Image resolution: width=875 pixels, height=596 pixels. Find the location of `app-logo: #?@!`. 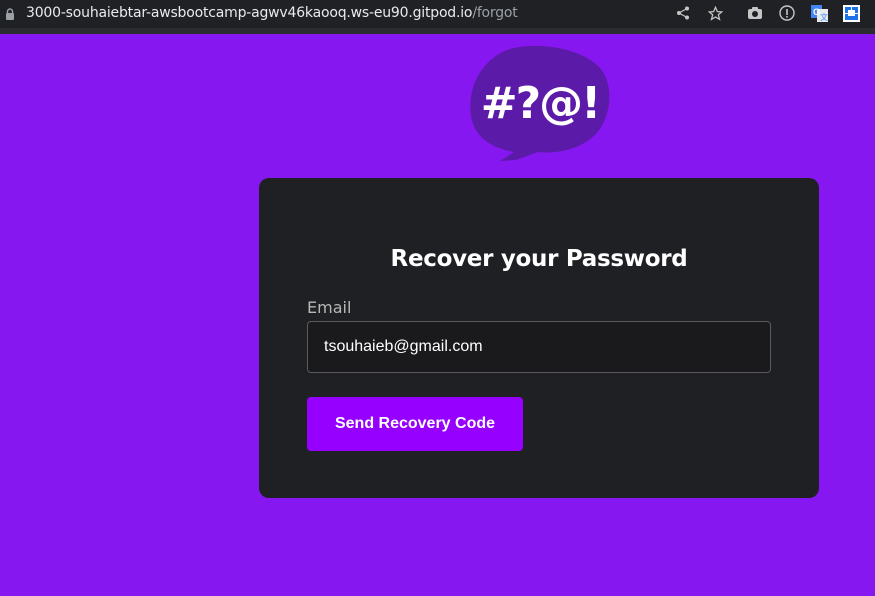

app-logo: #?@! is located at coordinates (540, 103).